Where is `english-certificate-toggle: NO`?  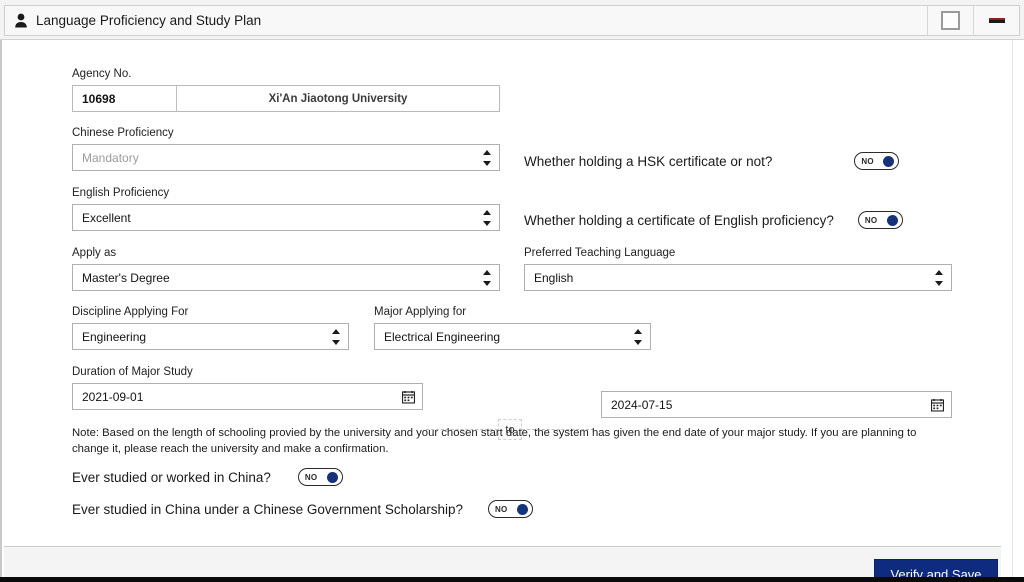 english-certificate-toggle: NO is located at coordinates (880, 220).